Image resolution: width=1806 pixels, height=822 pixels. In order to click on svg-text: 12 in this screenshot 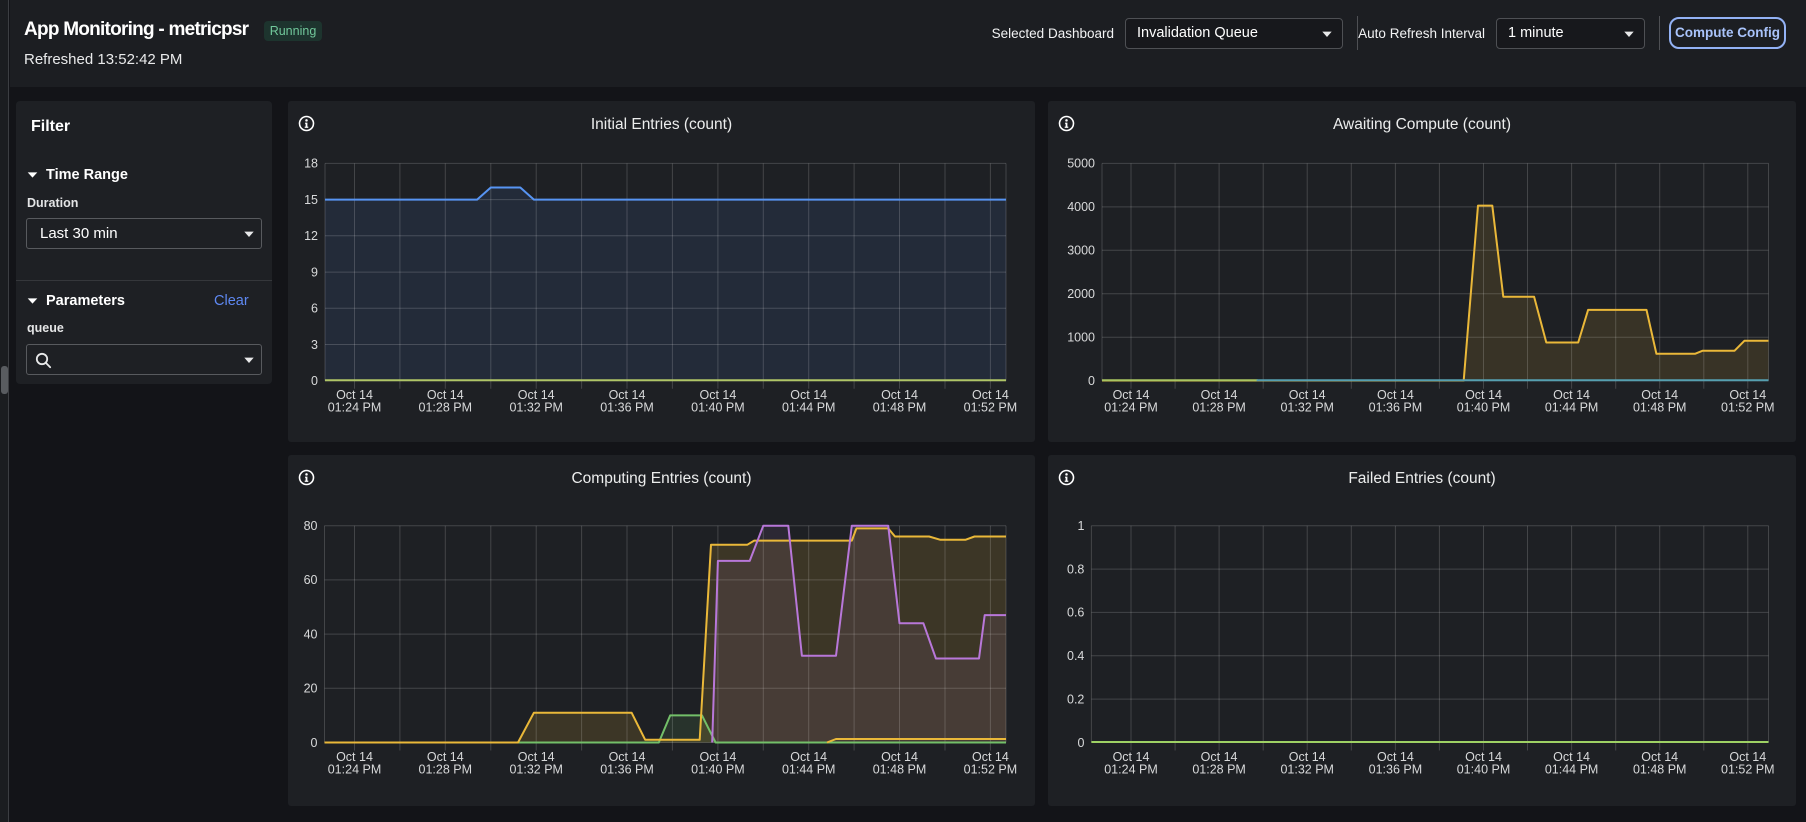, I will do `click(311, 236)`.